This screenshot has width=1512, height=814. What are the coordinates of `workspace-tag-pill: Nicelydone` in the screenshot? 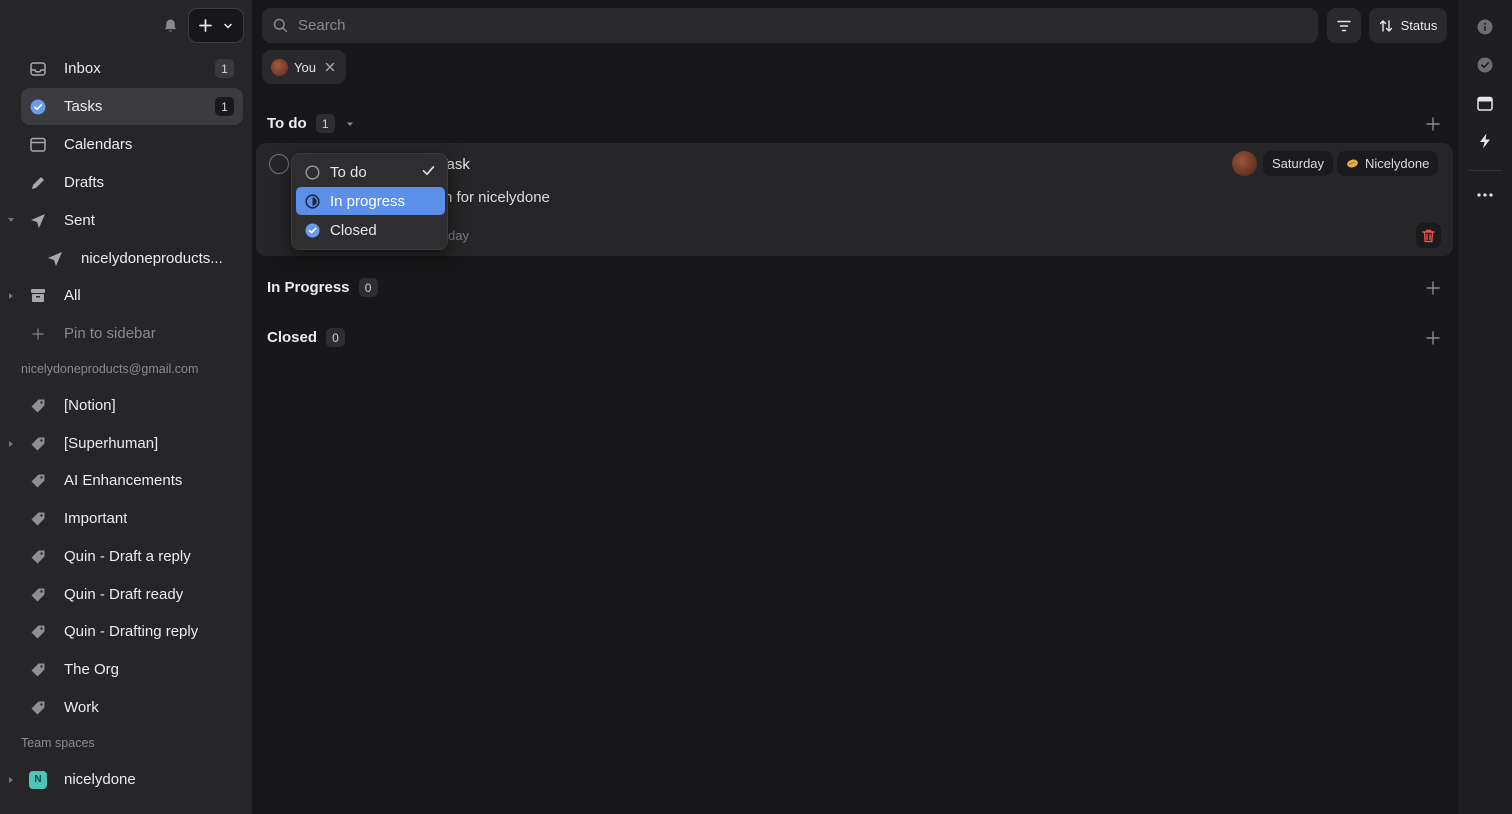 It's located at (1388, 163).